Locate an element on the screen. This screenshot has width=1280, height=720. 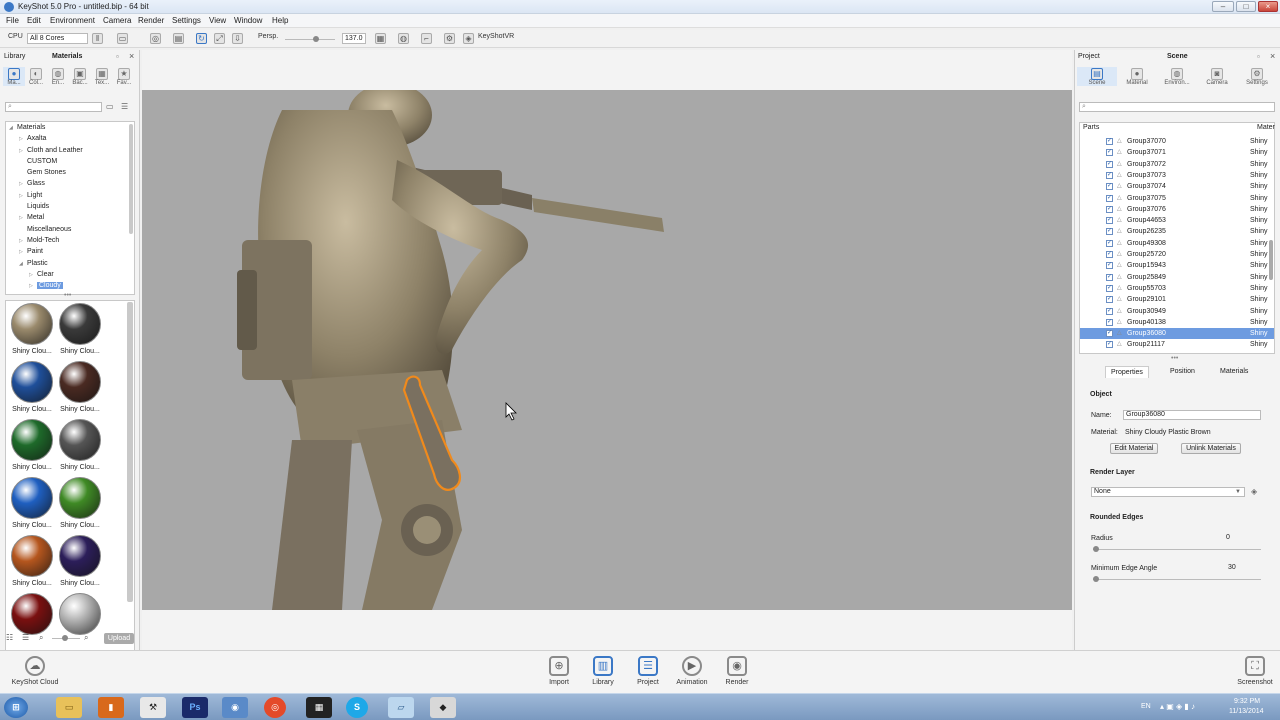
undock-icon: ▫ is located at coordinates (117, 56).